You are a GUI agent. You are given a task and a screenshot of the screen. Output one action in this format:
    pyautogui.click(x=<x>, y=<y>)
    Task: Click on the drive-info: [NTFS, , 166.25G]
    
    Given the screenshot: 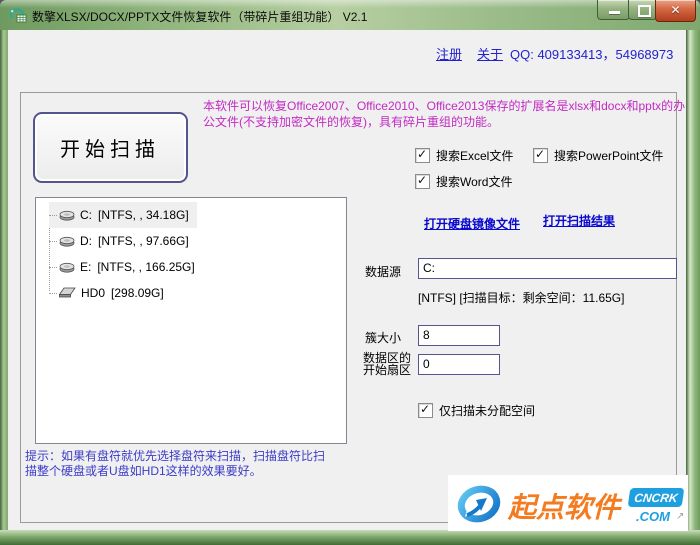 What is the action you would take?
    pyautogui.click(x=146, y=267)
    